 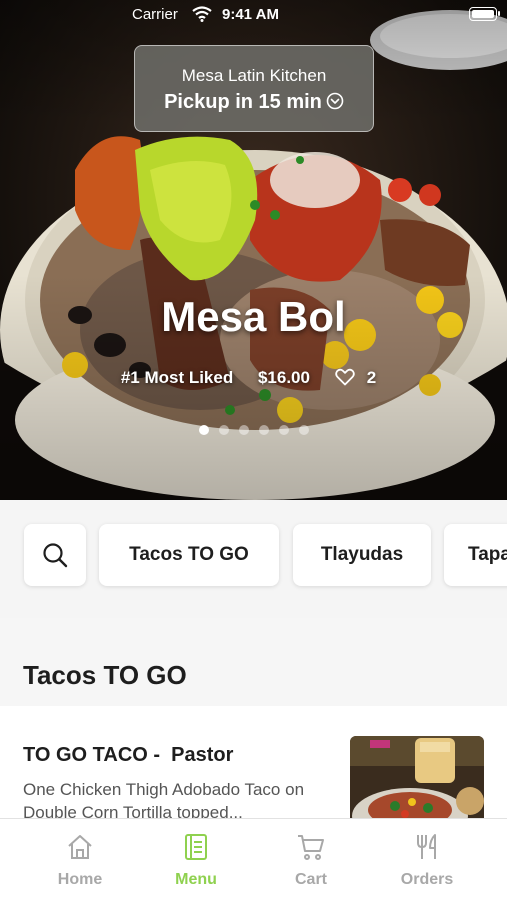 I want to click on featured-dish-meta: #1 Most Liked $16.00 2, so click(x=253, y=378).